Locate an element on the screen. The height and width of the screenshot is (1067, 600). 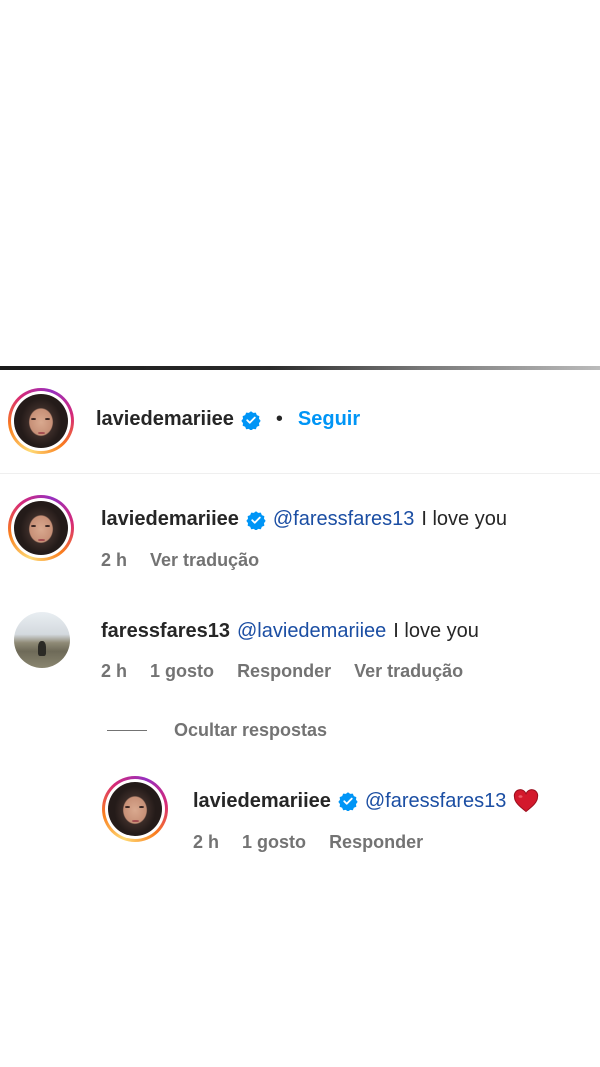
reply-username: laviedemariiee is located at coordinates (262, 801).